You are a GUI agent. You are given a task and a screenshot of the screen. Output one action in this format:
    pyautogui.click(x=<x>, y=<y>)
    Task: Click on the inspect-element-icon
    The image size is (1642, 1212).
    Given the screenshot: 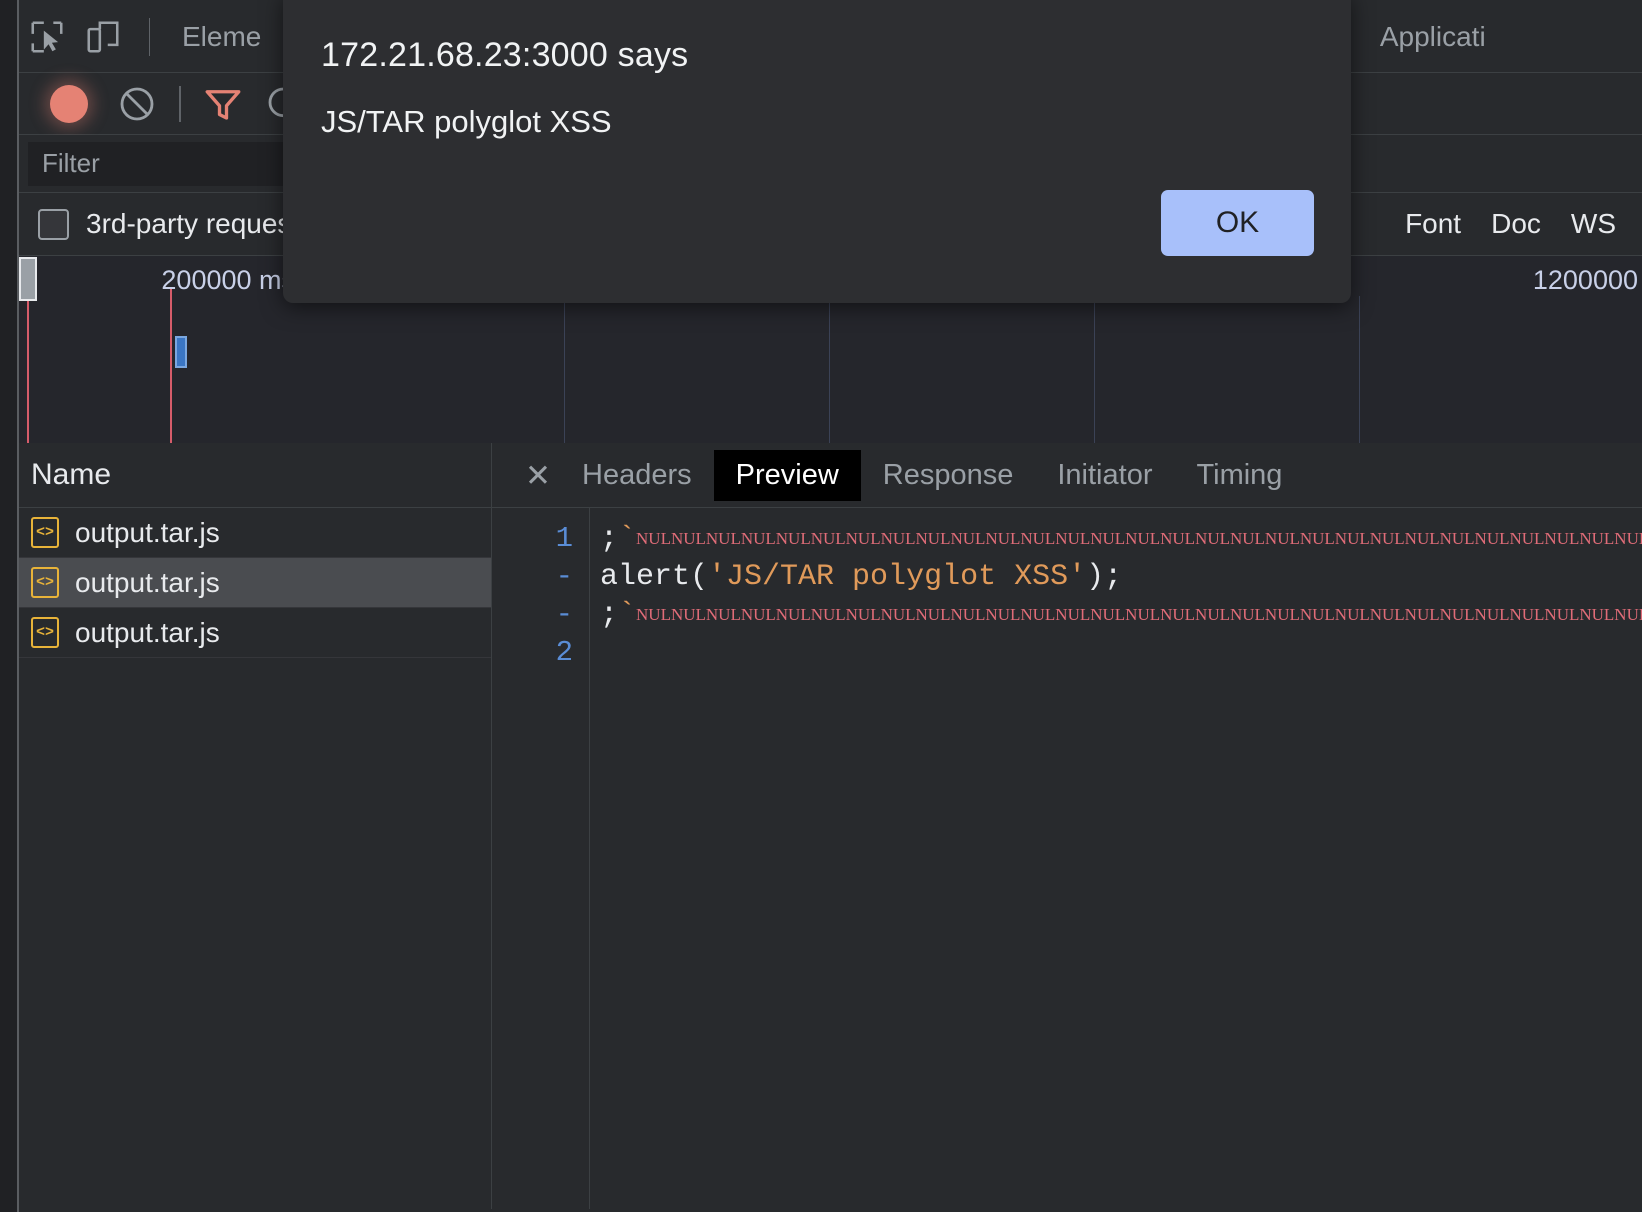 What is the action you would take?
    pyautogui.click(x=47, y=37)
    